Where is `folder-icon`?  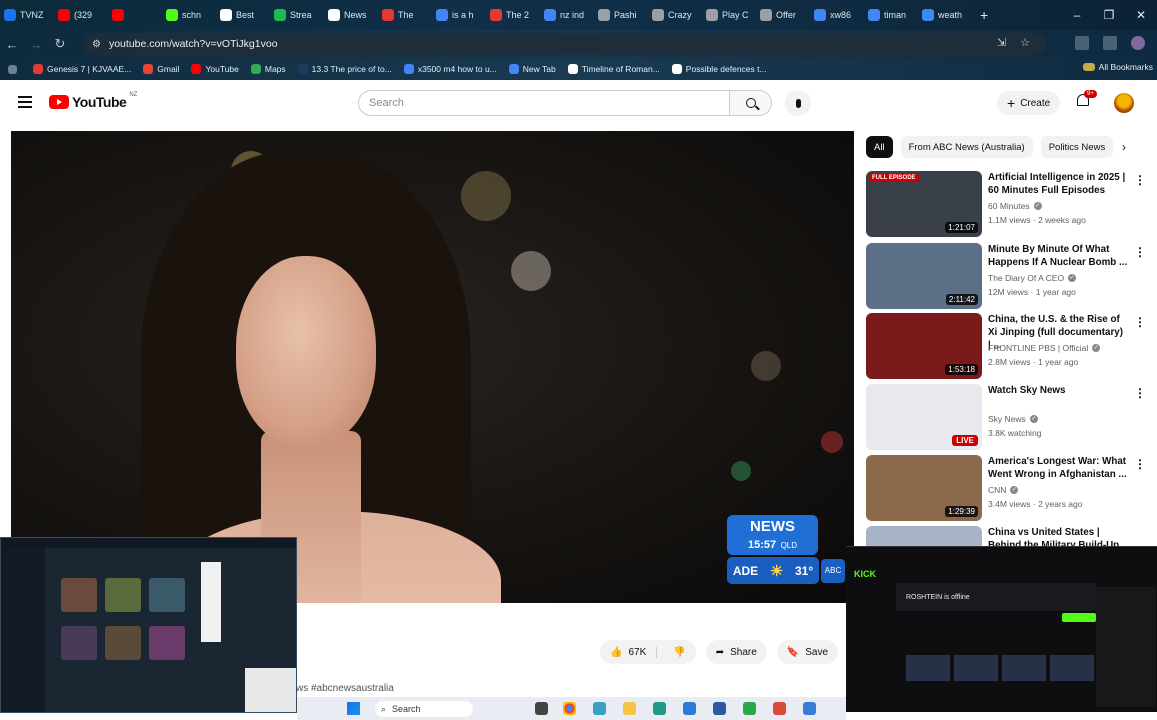 folder-icon is located at coordinates (629, 708).